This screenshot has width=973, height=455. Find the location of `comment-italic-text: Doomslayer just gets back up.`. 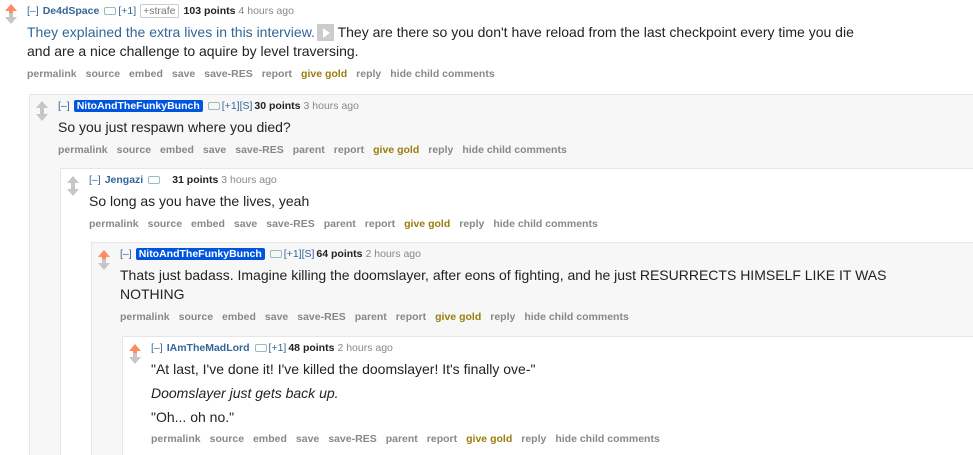

comment-italic-text: Doomslayer just gets back up. is located at coordinates (245, 393).